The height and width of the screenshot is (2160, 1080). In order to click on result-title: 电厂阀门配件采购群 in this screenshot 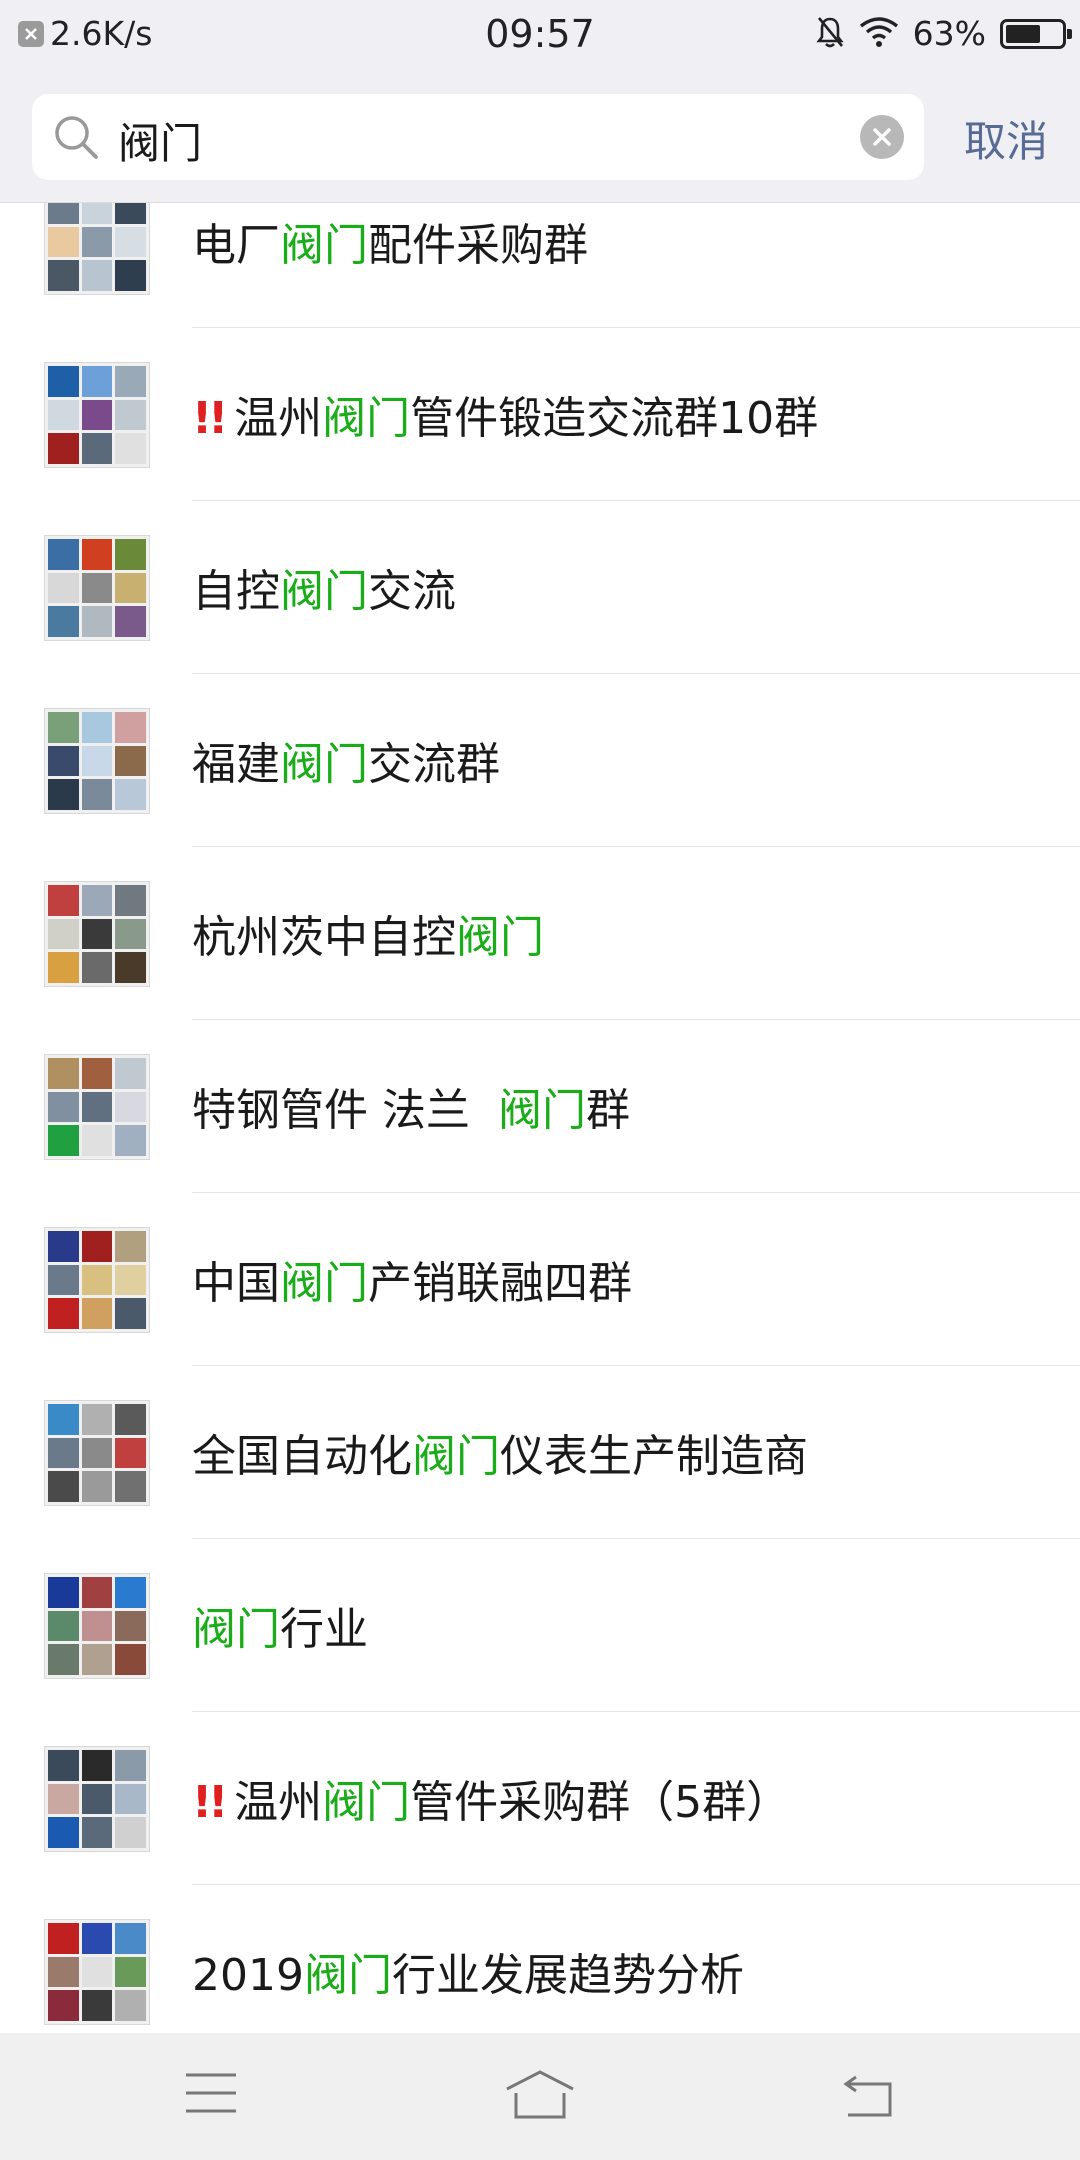, I will do `click(390, 241)`.